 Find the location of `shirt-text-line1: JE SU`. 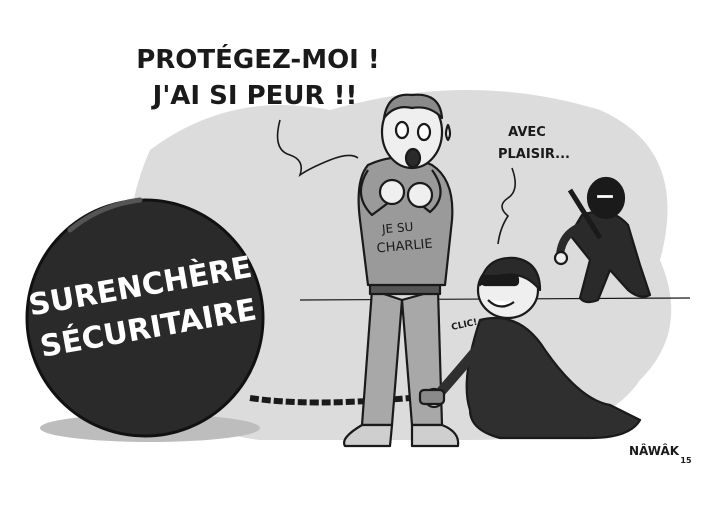

shirt-text-line1: JE SU is located at coordinates (396, 228).